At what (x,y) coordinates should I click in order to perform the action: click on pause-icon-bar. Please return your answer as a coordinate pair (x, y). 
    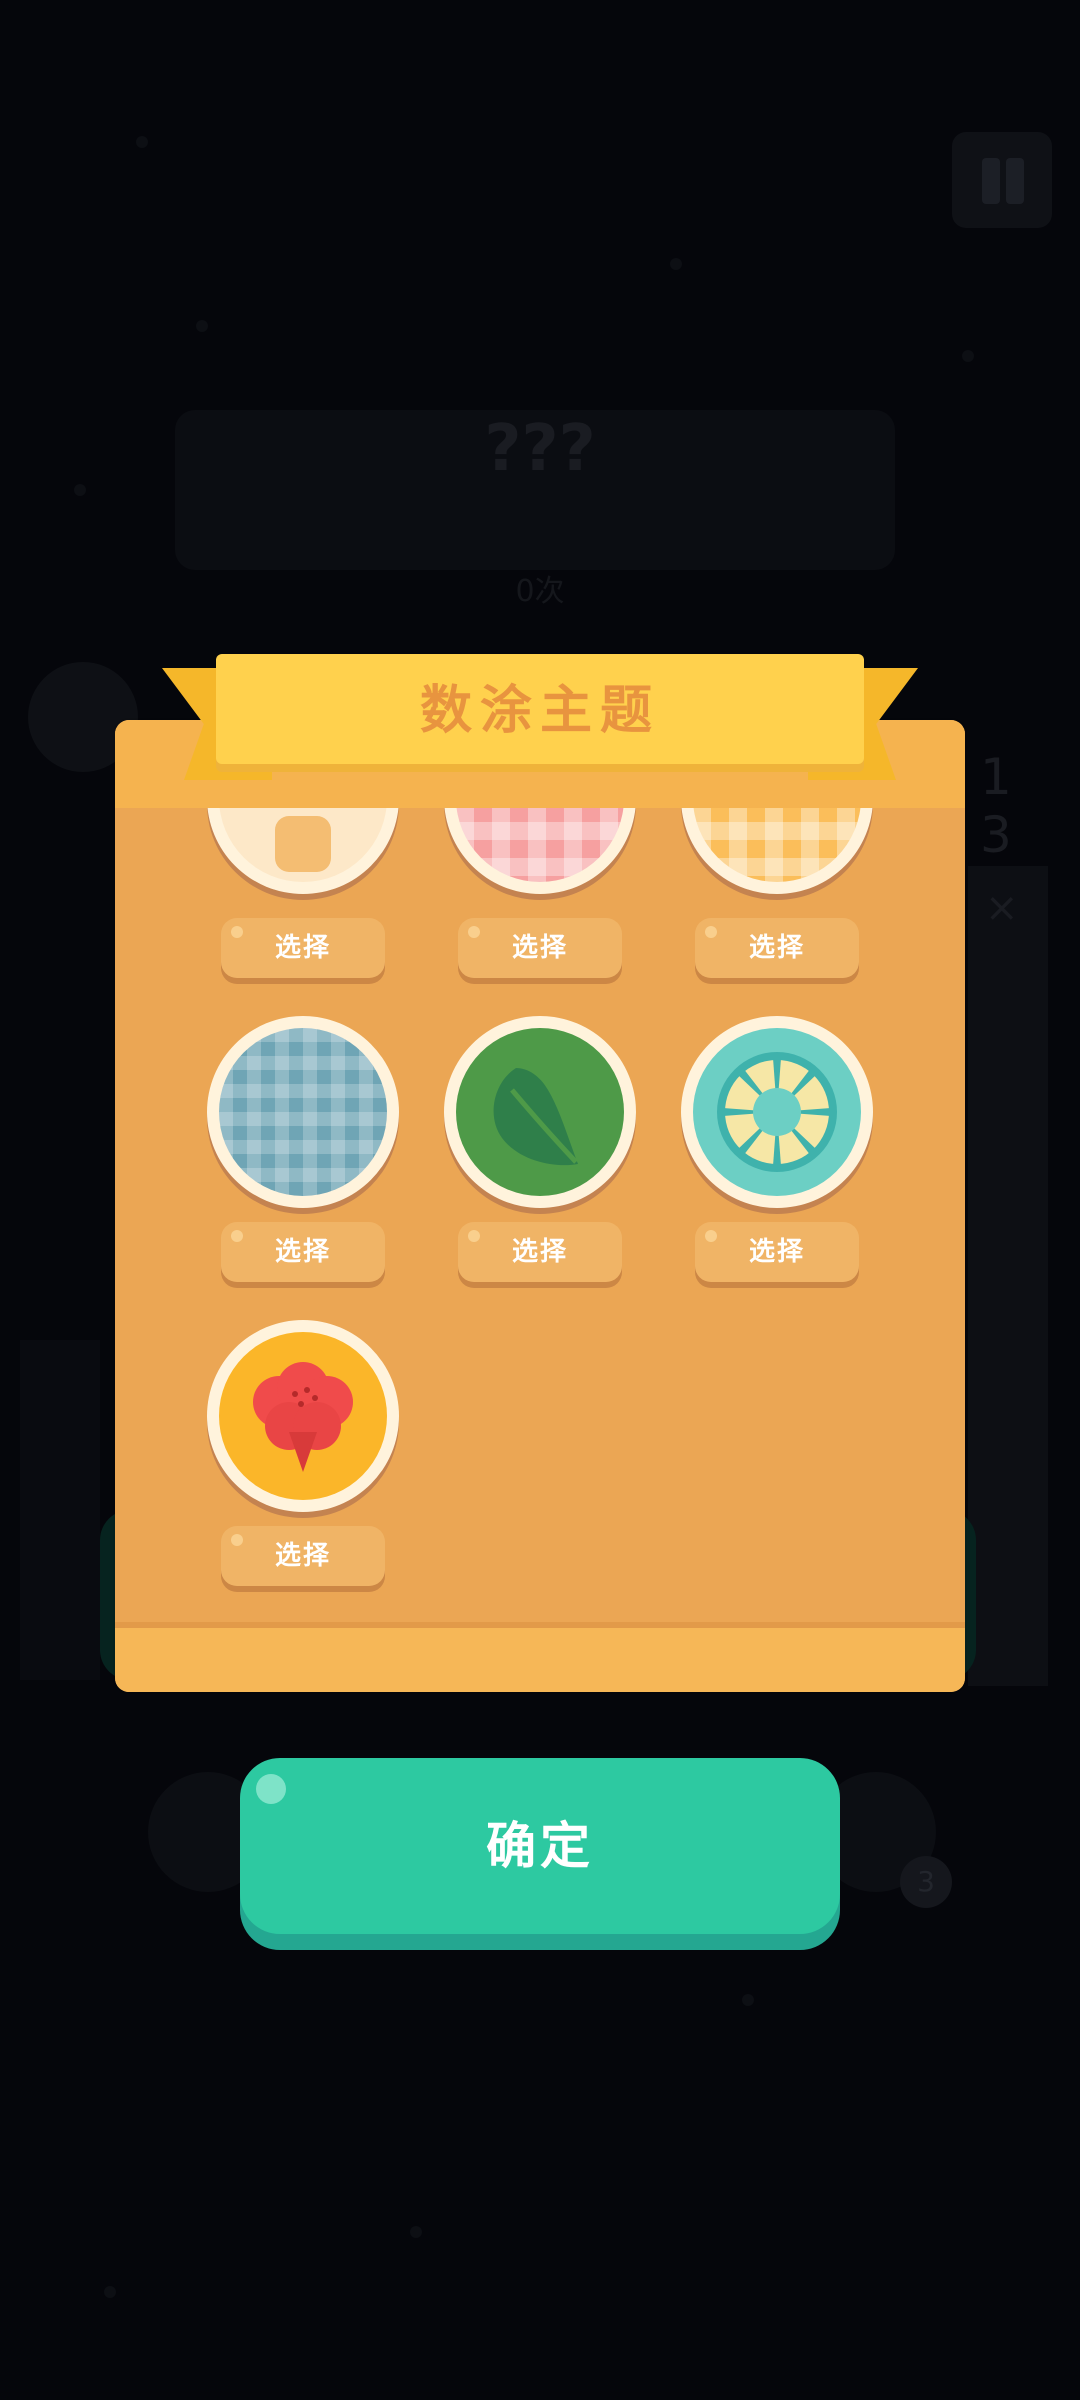
    Looking at the image, I should click on (1015, 181).